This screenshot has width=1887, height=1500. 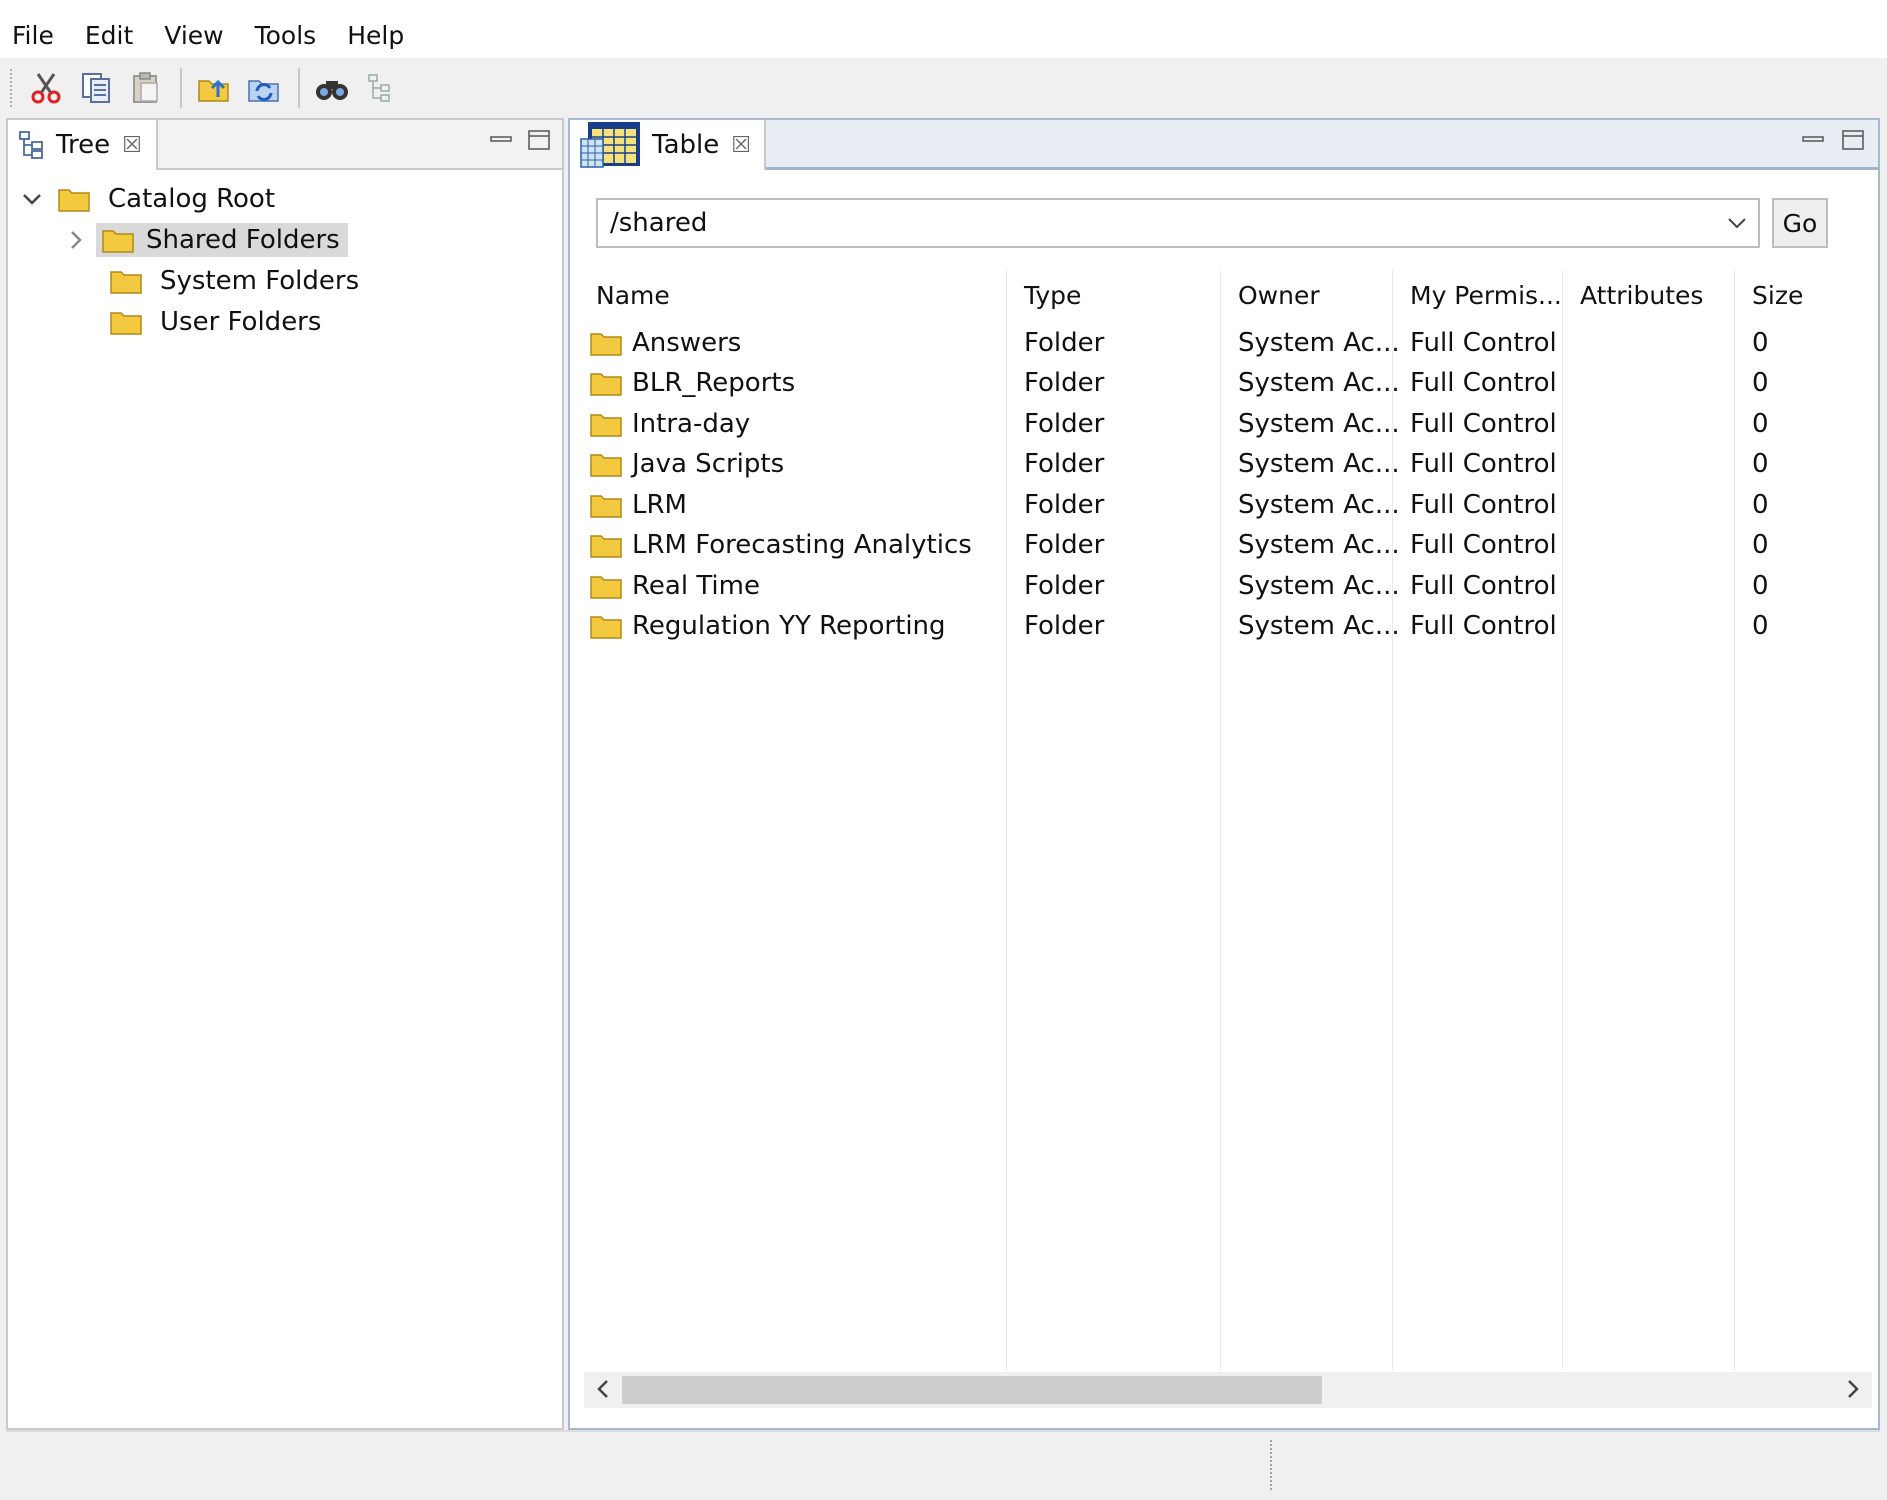 What do you see at coordinates (1228, 342) in the screenshot?
I see `table-row: Answers Folder System Ac... Full Control 0` at bounding box center [1228, 342].